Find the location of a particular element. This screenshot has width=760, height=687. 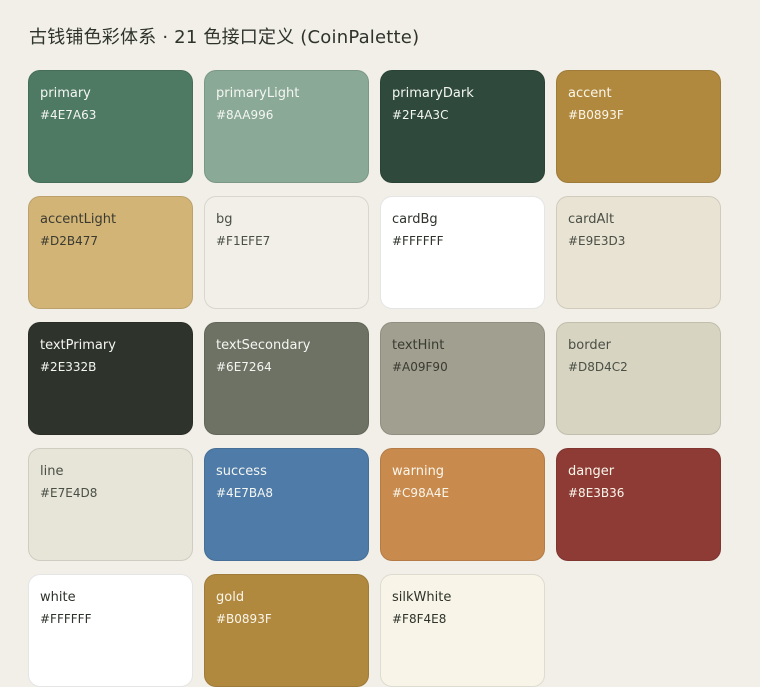

swatch-warning: warning #C98A4E is located at coordinates (462, 504).